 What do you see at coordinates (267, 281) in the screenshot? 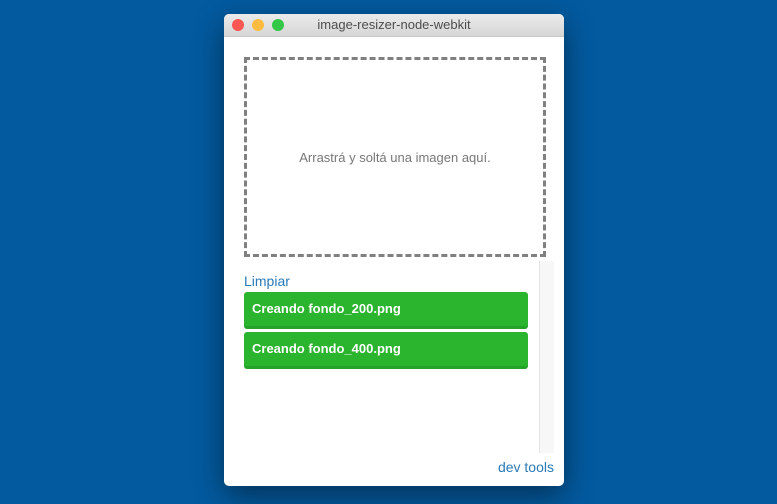
I see `clear-link: Limpiar` at bounding box center [267, 281].